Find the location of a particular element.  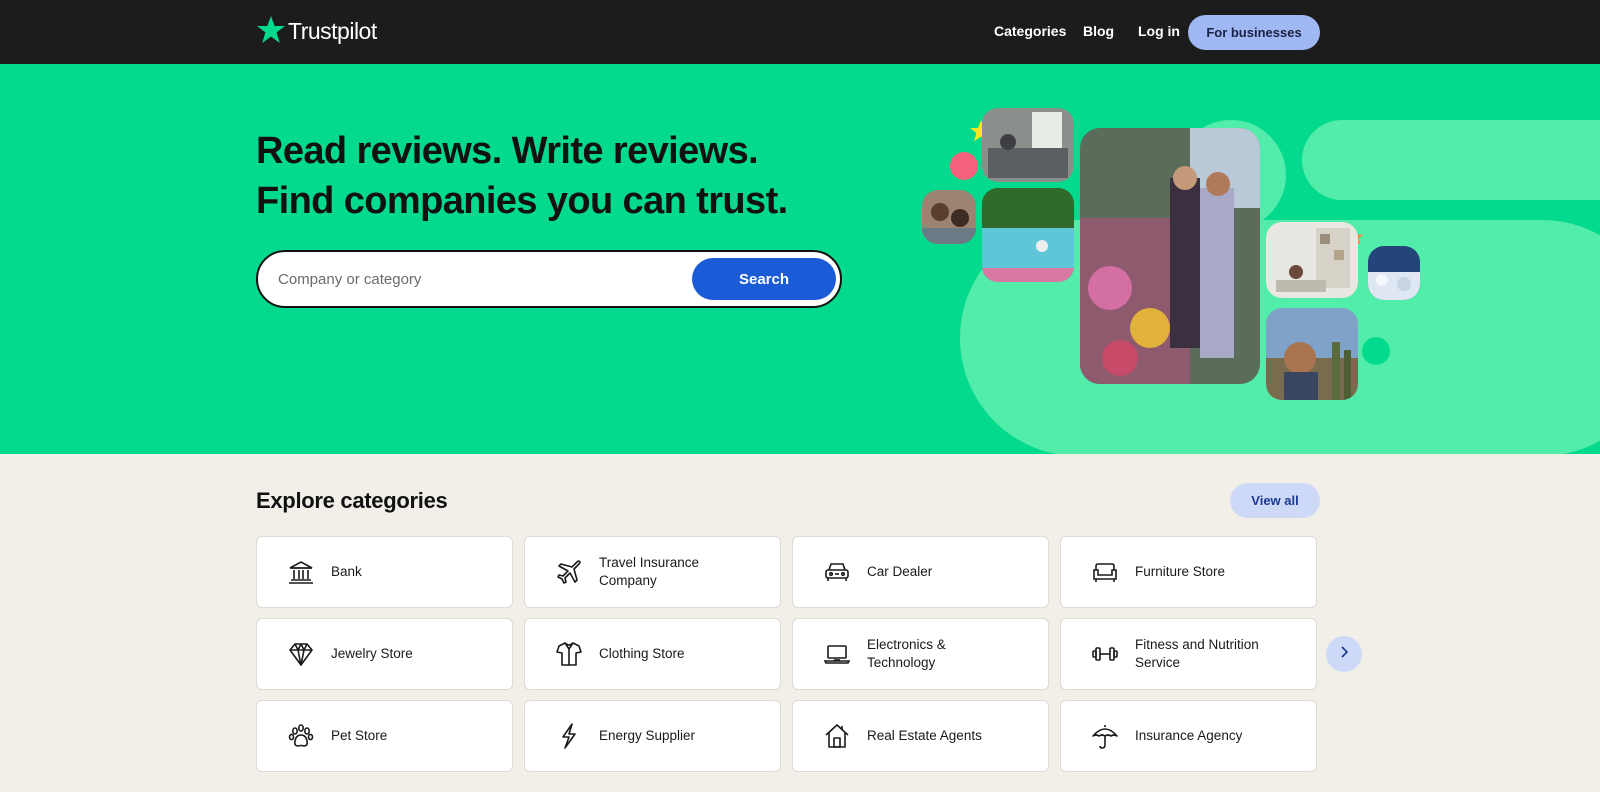

paw-icon is located at coordinates (301, 736).